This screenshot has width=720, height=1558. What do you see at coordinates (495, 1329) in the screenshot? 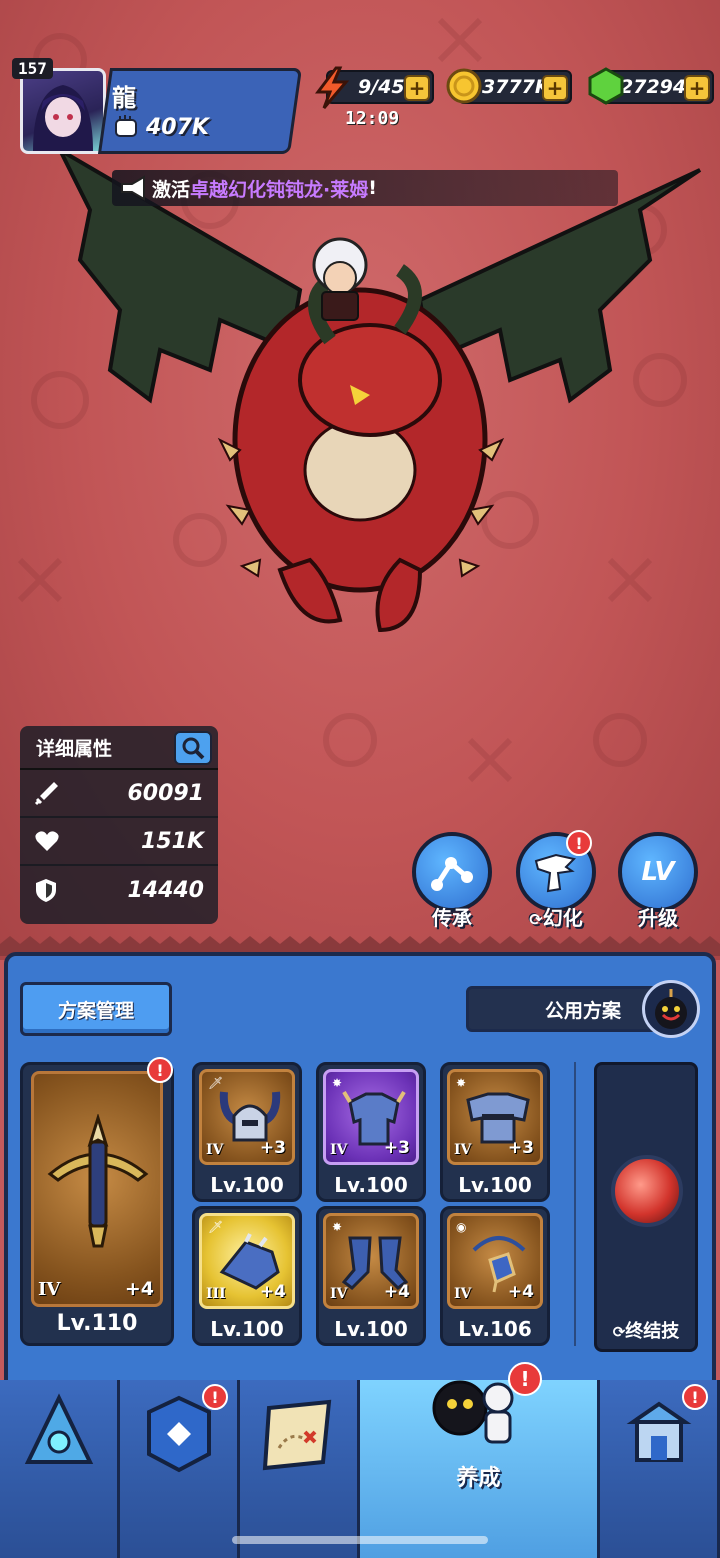
I see `equipment-level: Lv.106` at bounding box center [495, 1329].